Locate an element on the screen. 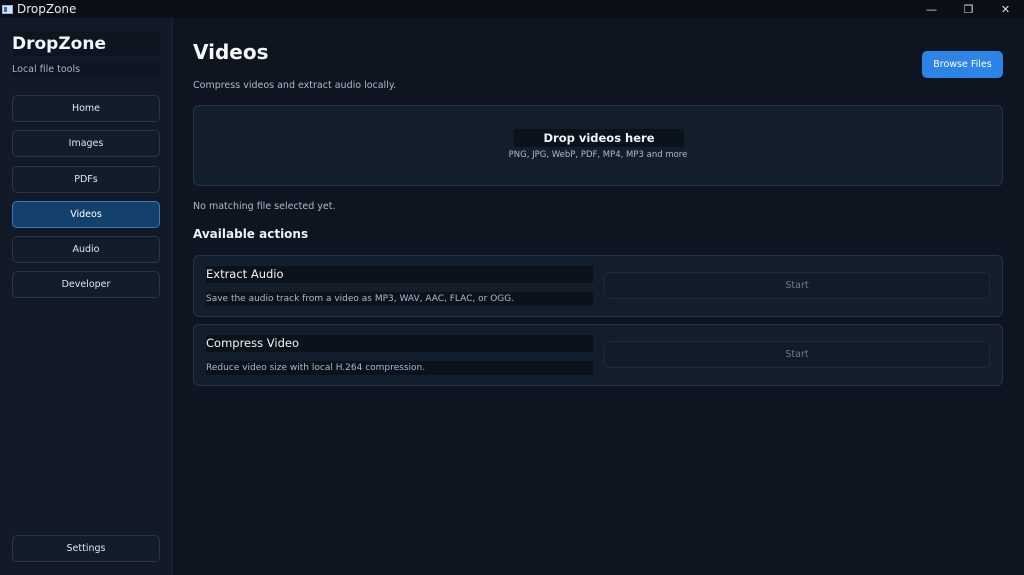 The image size is (1024, 575). browse-files-button: Browse Files is located at coordinates (962, 64).